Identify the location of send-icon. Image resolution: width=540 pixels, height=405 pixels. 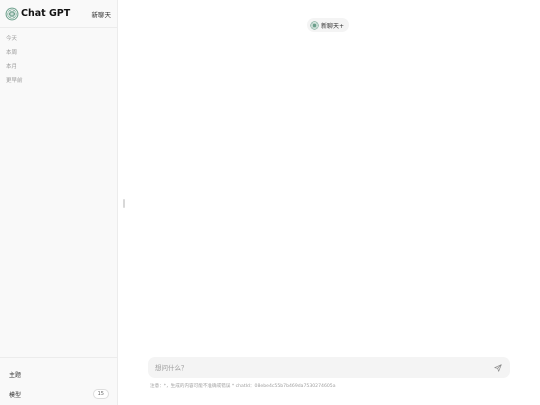
(498, 367).